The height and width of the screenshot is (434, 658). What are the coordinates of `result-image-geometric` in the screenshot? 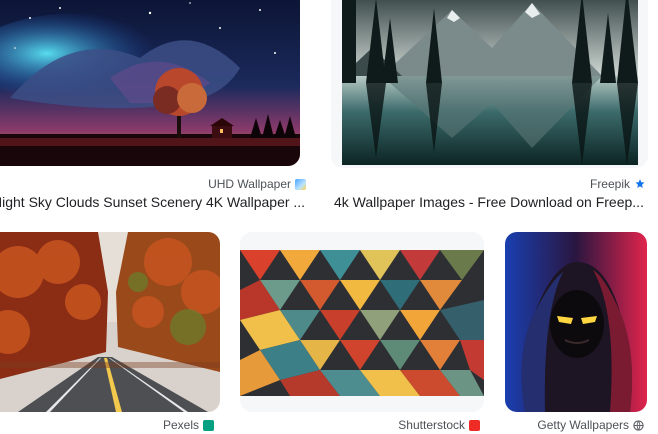 It's located at (362, 323).